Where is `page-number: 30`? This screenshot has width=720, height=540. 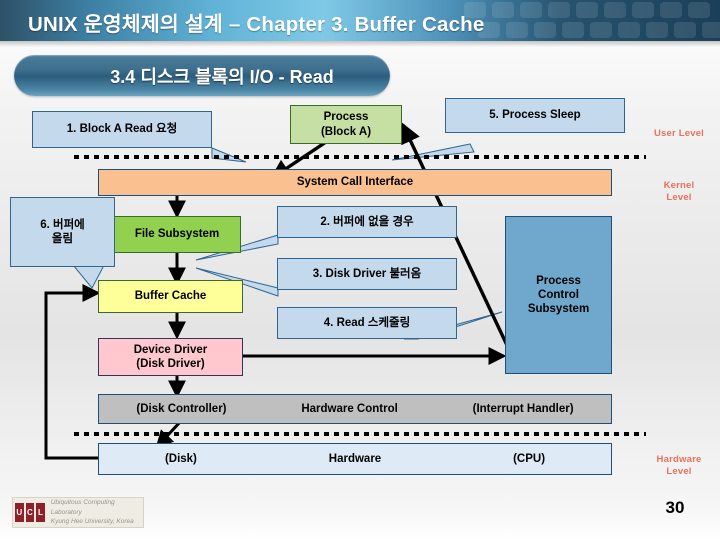 page-number: 30 is located at coordinates (675, 507).